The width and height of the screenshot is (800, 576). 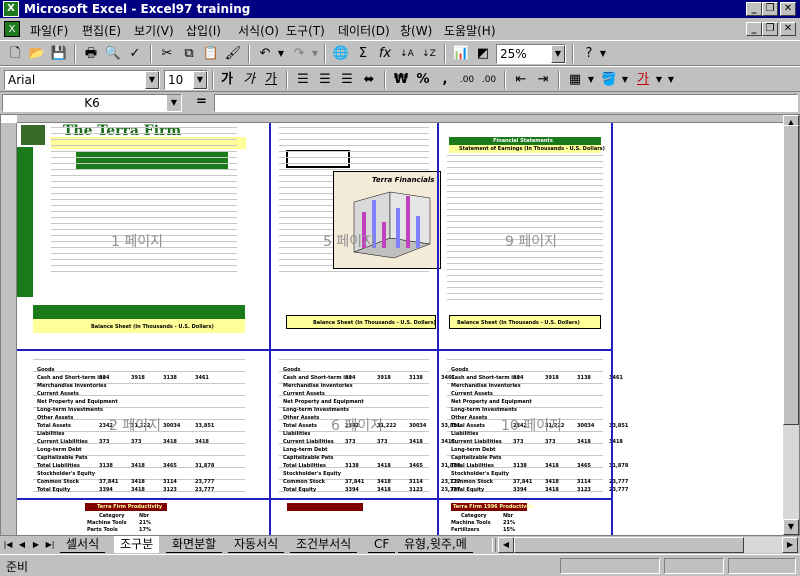 I want to click on tab-autoformat: 자동서식, so click(x=256, y=544).